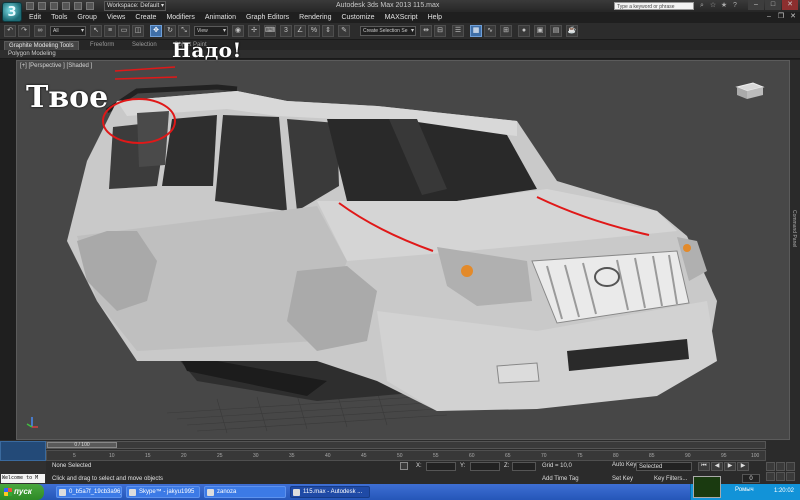  Describe the element at coordinates (144, 45) in the screenshot. I see `tab-selection: Selection` at that location.